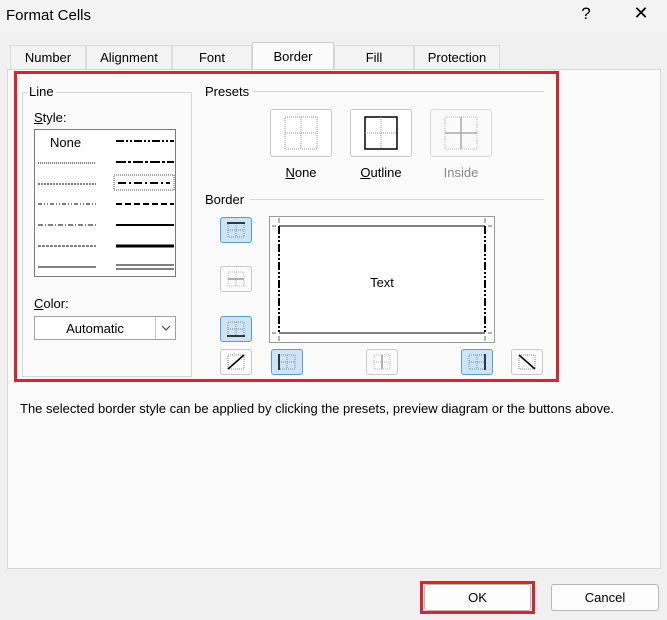  What do you see at coordinates (301, 172) in the screenshot?
I see `preset-none-label: None` at bounding box center [301, 172].